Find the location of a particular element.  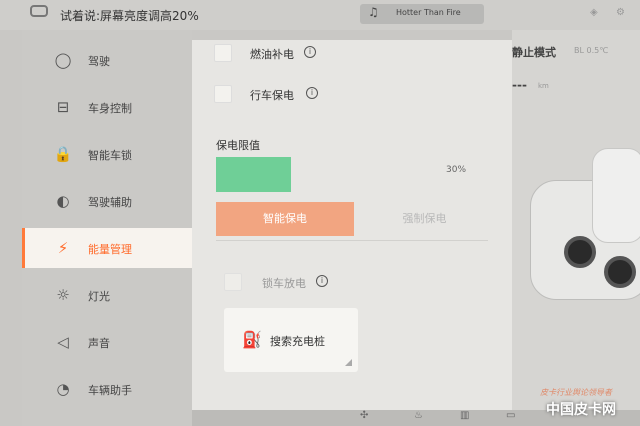

media-title: Hotter Than Fire is located at coordinates (428, 12).